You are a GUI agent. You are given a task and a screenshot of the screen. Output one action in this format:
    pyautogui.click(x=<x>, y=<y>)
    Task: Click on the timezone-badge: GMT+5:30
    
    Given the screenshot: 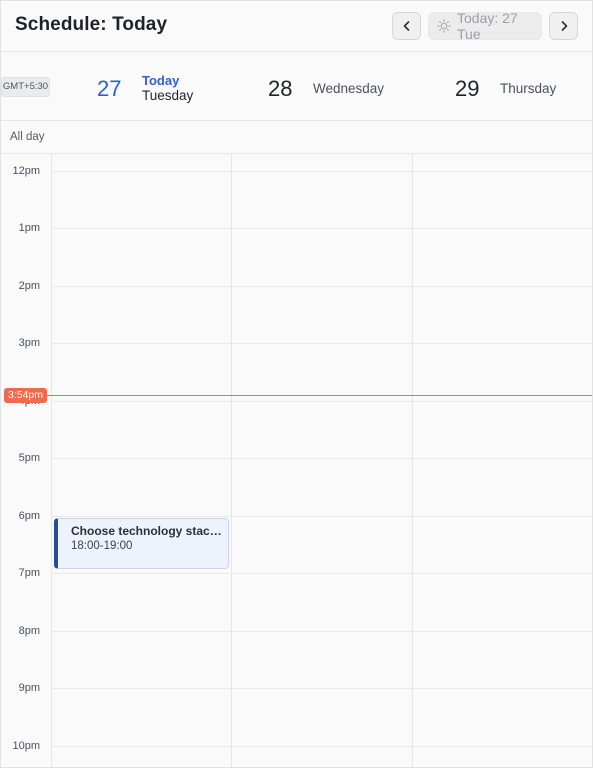 What is the action you would take?
    pyautogui.click(x=25, y=87)
    